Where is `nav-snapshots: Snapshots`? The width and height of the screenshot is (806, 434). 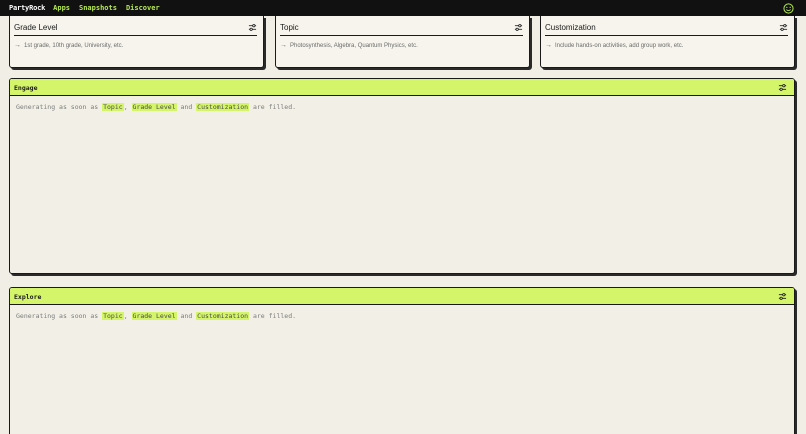
nav-snapshots: Snapshots is located at coordinates (98, 8).